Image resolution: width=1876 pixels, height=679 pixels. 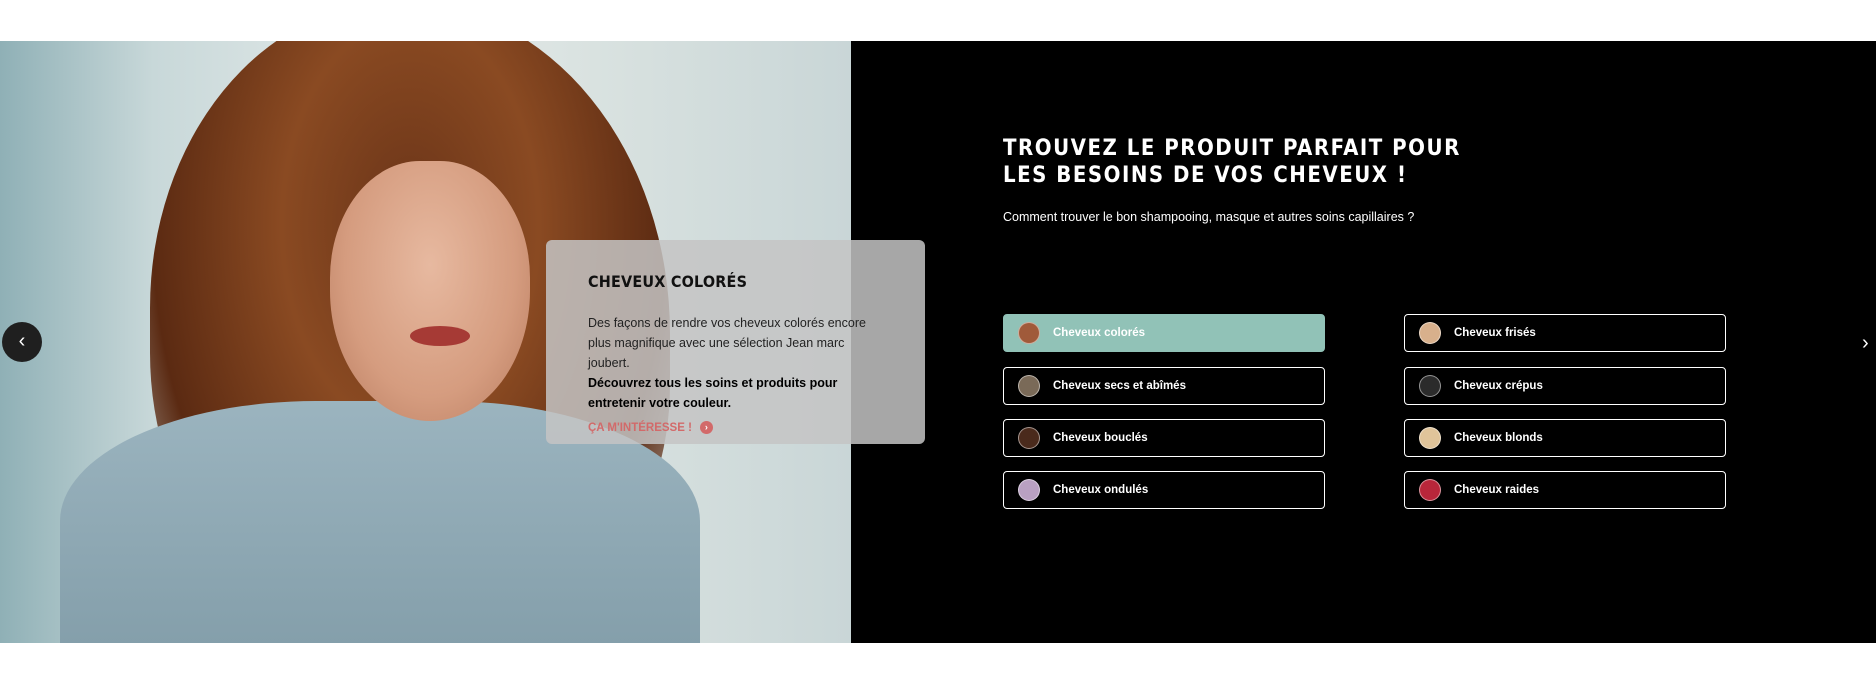 I want to click on hair-type-label: Cheveux colorés, so click(x=1099, y=333).